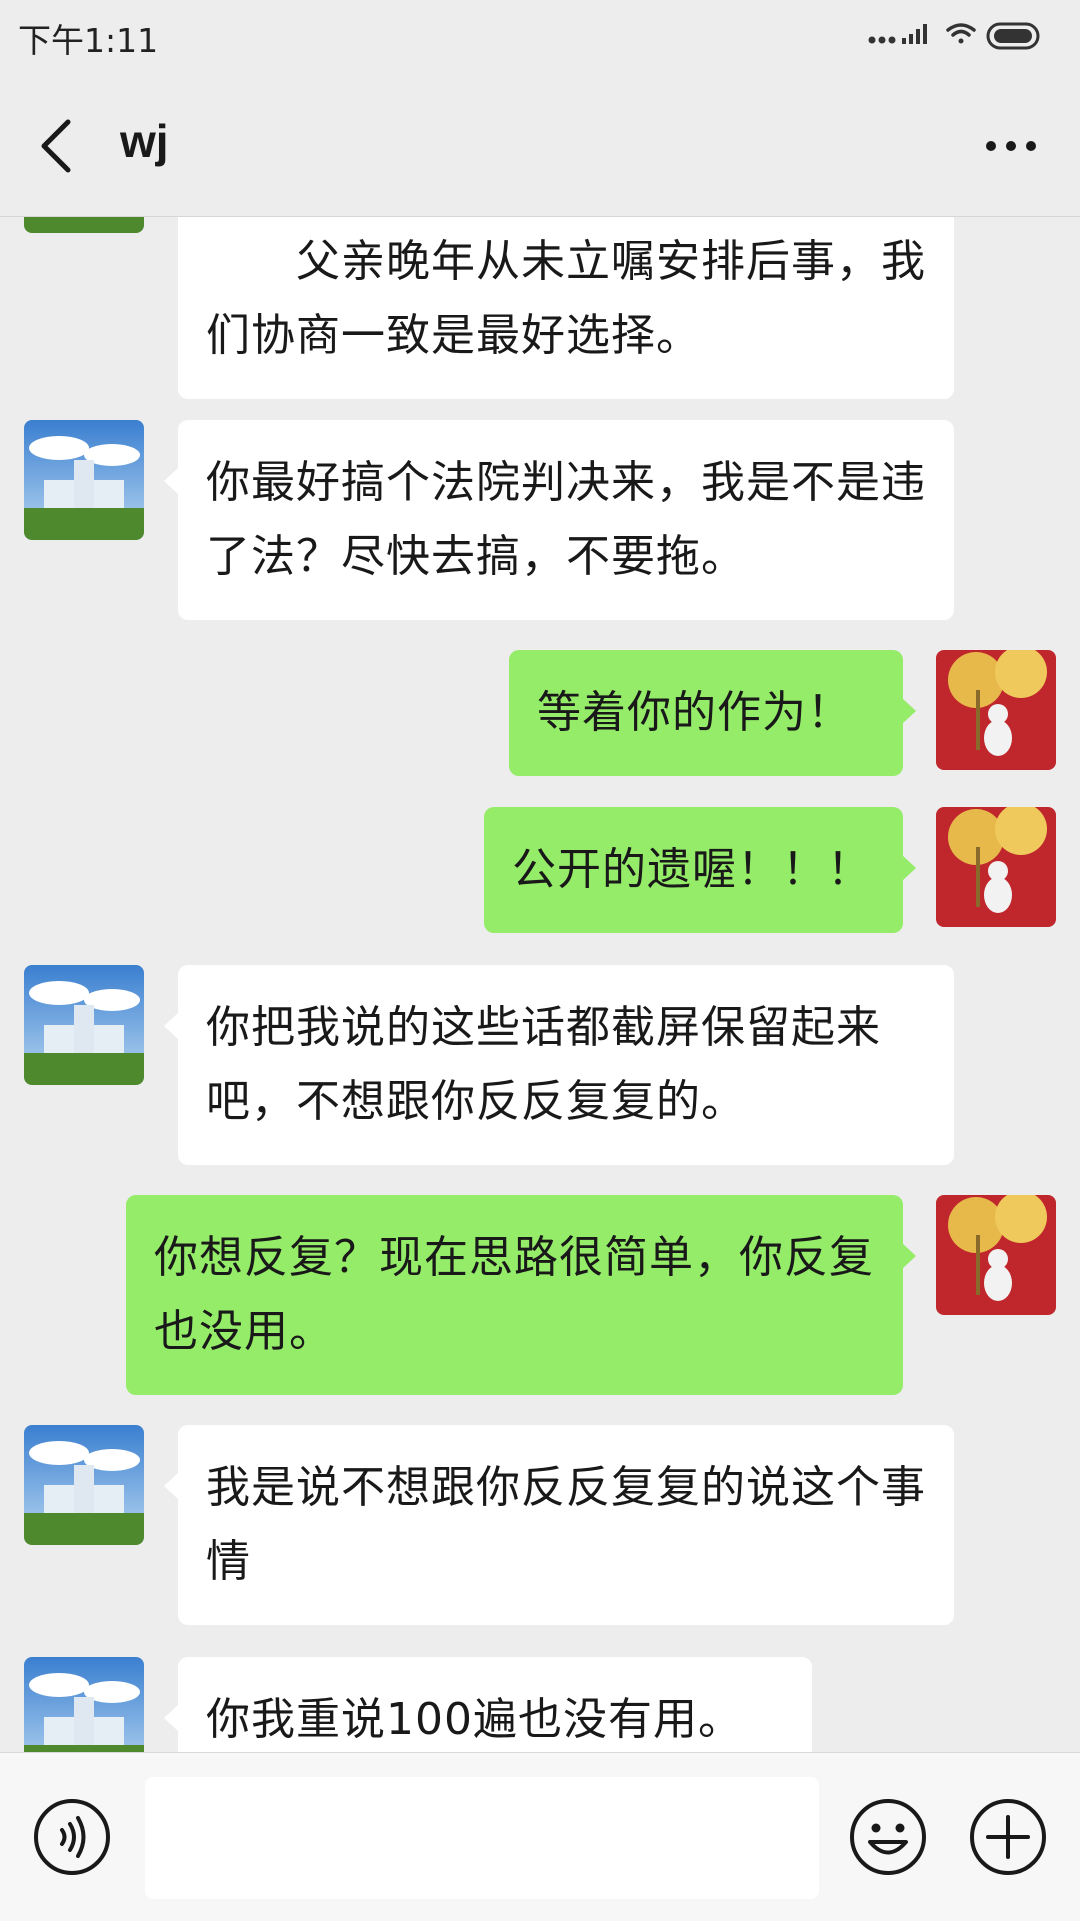 The image size is (1080, 1921). I want to click on emoji-icon, so click(888, 1837).